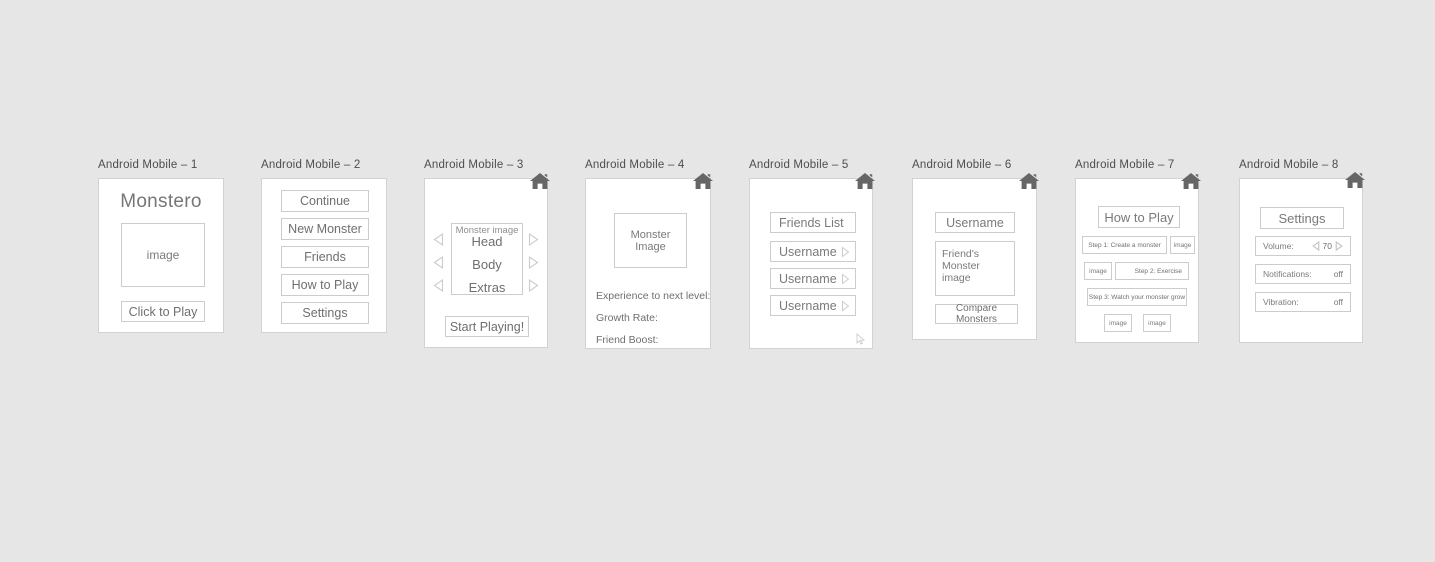 The image size is (1435, 562). I want to click on image-placeholder: image, so click(163, 255).